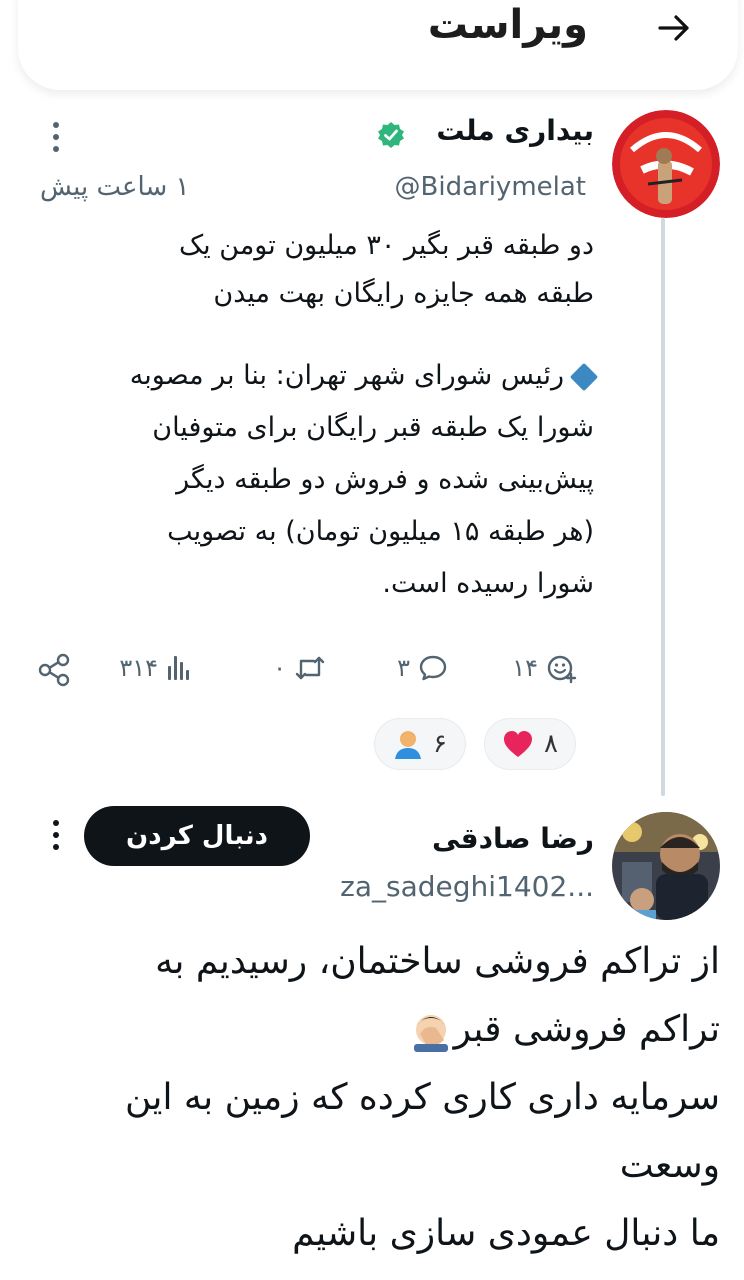 The width and height of the screenshot is (744, 1280). Describe the element at coordinates (370, 1030) in the screenshot. I see `post-text-line: تراکم فروشی قبر` at that location.